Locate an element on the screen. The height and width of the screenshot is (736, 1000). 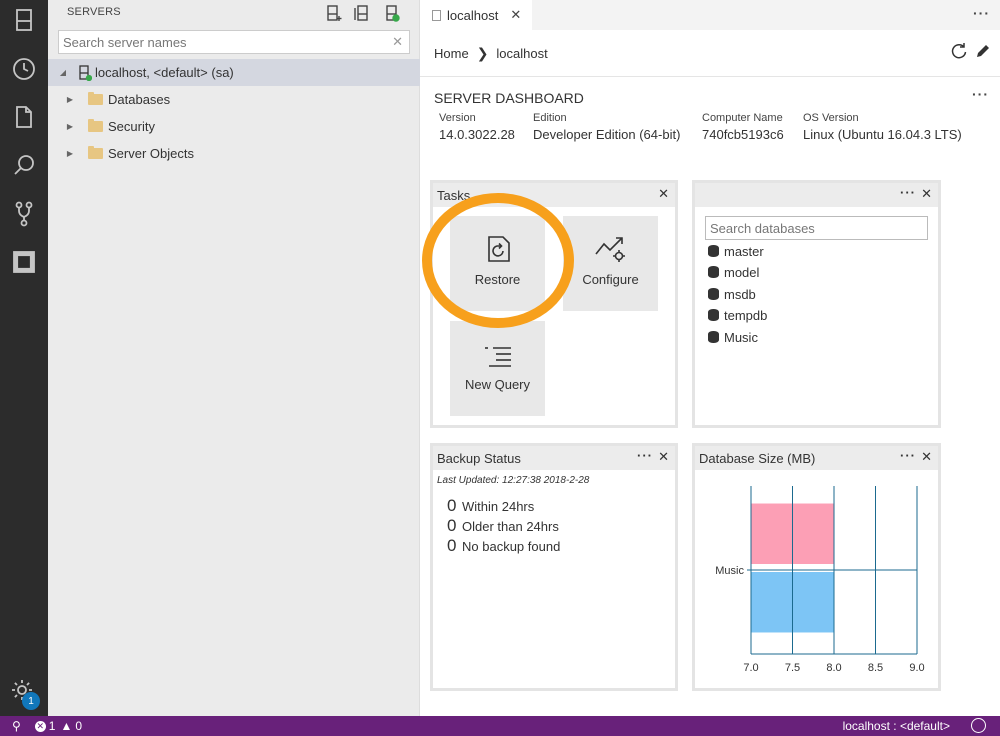
status-left: ⚲ ✕ 1 ▲ 0 is located at coordinates (47, 726).